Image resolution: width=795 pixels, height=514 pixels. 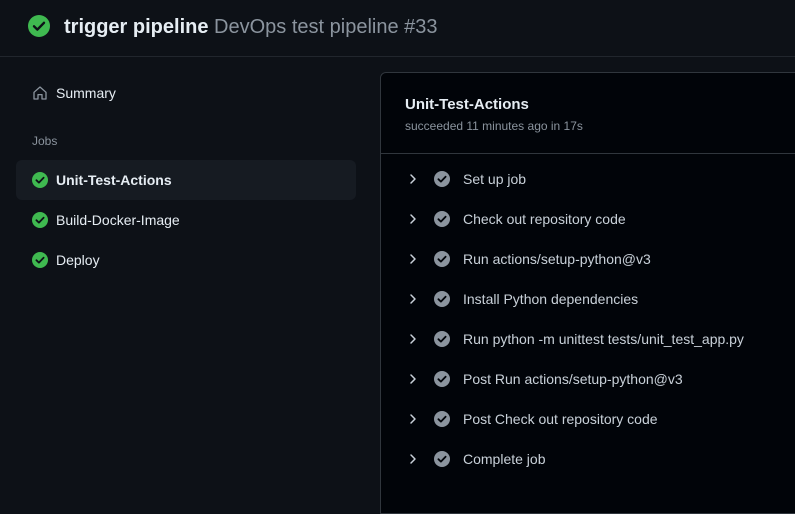 What do you see at coordinates (467, 104) in the screenshot?
I see `job-title: Unit-Test-Actions` at bounding box center [467, 104].